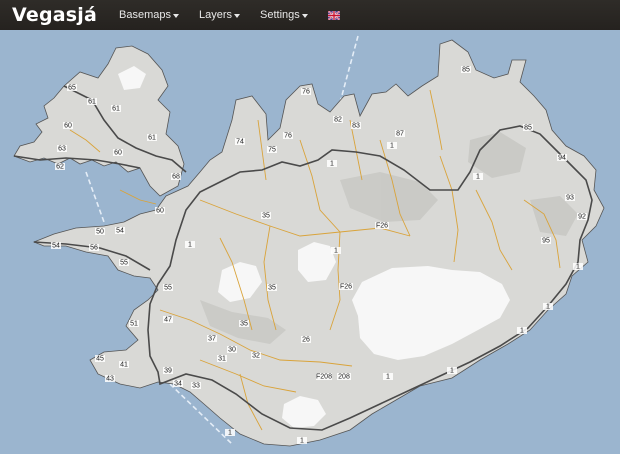 The height and width of the screenshot is (454, 620). What do you see at coordinates (116, 109) in the screenshot?
I see `road-label-text: 61` at bounding box center [116, 109].